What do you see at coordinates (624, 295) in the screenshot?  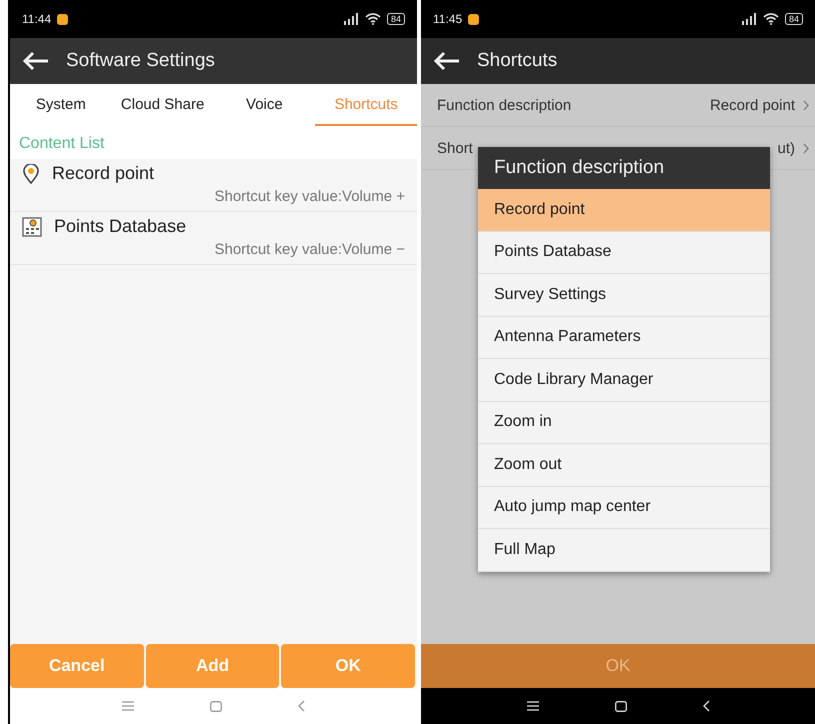 I see `dialog-option: Survey Settings` at bounding box center [624, 295].